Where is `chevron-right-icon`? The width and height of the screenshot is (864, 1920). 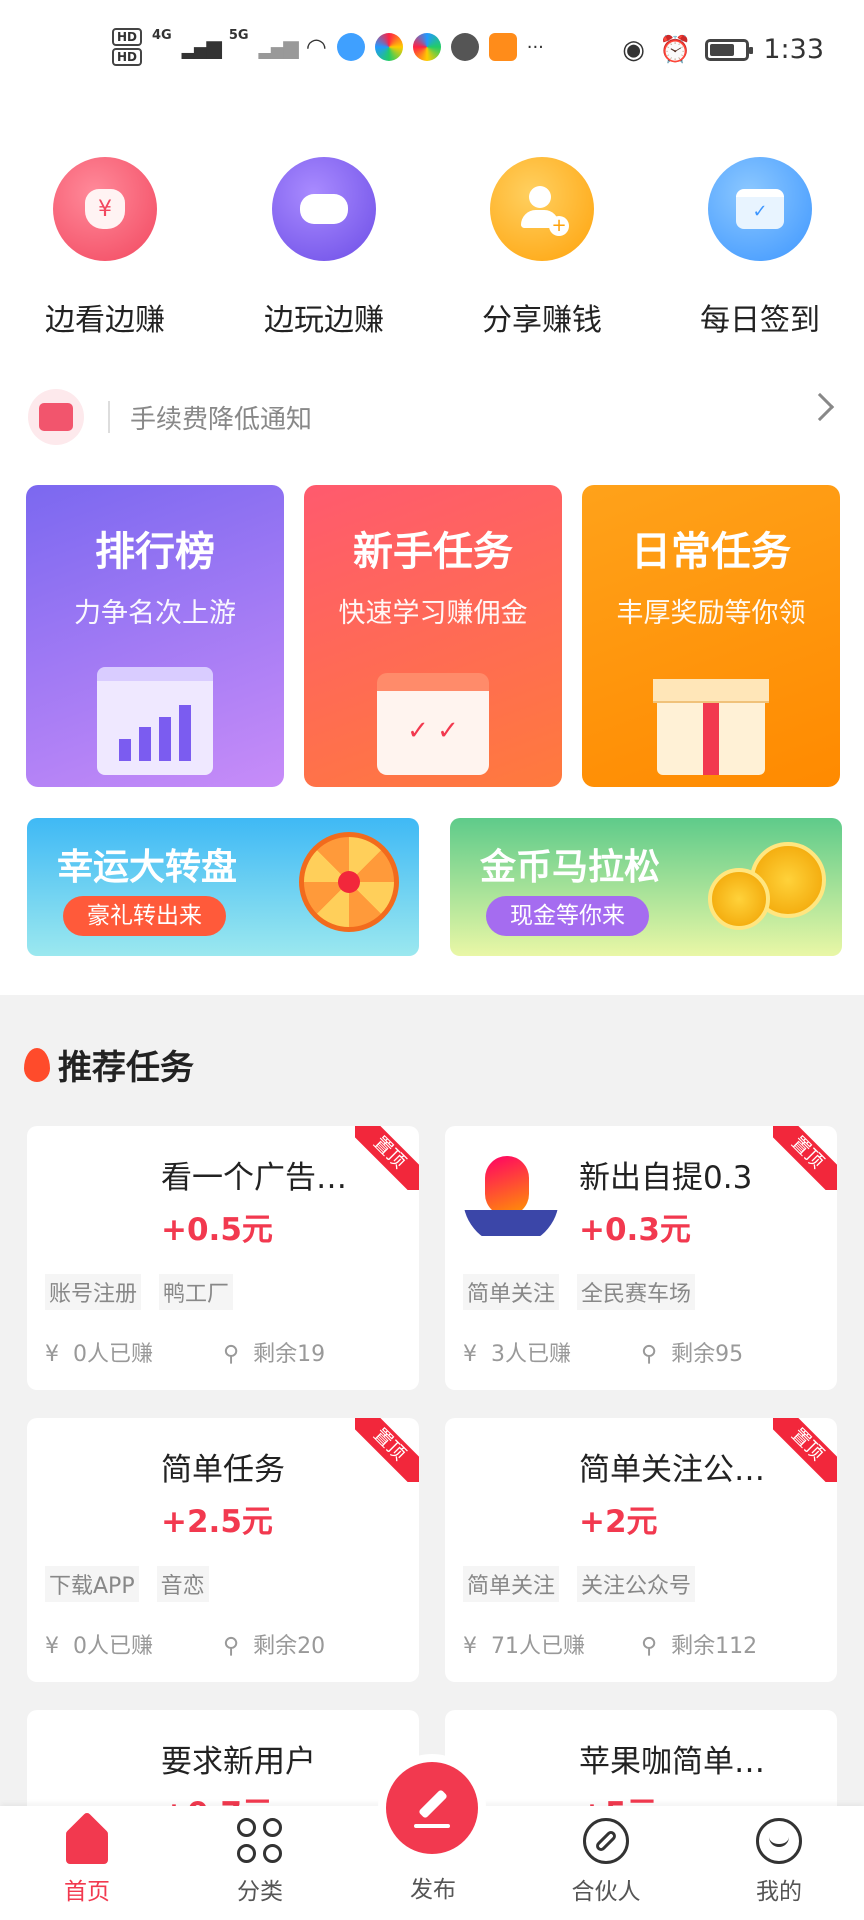 chevron-right-icon is located at coordinates (820, 407).